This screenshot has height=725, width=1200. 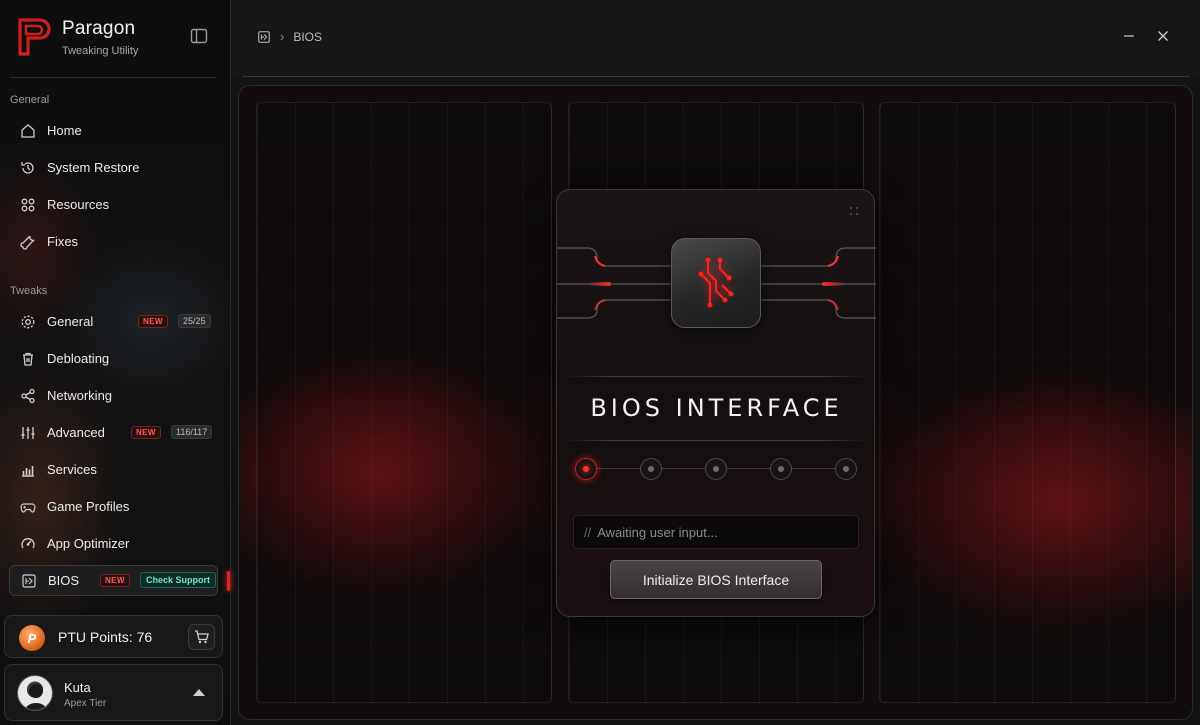 I want to click on restore-icon, so click(x=28, y=168).